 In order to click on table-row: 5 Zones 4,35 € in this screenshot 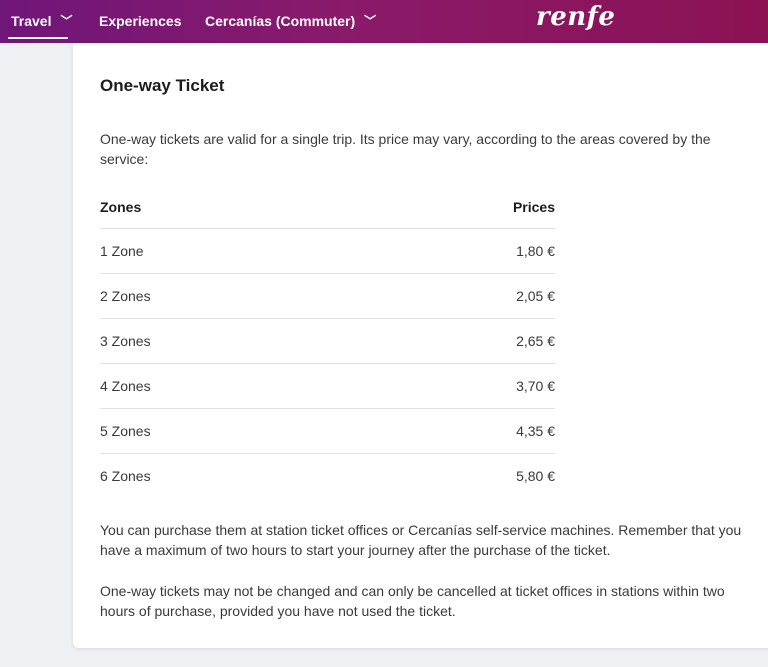, I will do `click(327, 431)`.